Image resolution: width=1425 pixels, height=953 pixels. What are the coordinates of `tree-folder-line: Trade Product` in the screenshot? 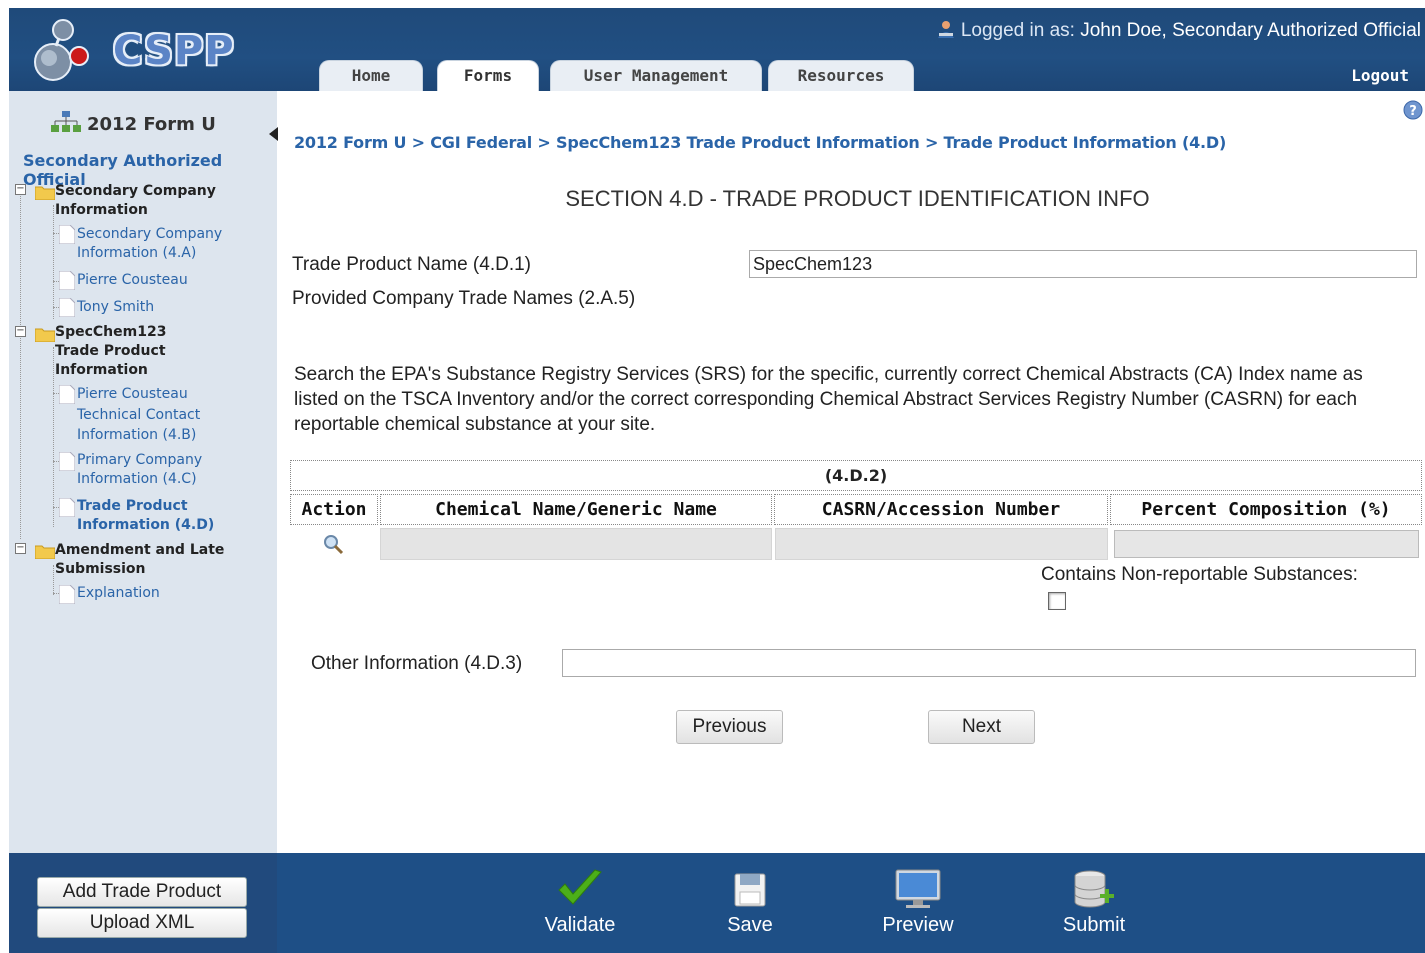 It's located at (110, 351).